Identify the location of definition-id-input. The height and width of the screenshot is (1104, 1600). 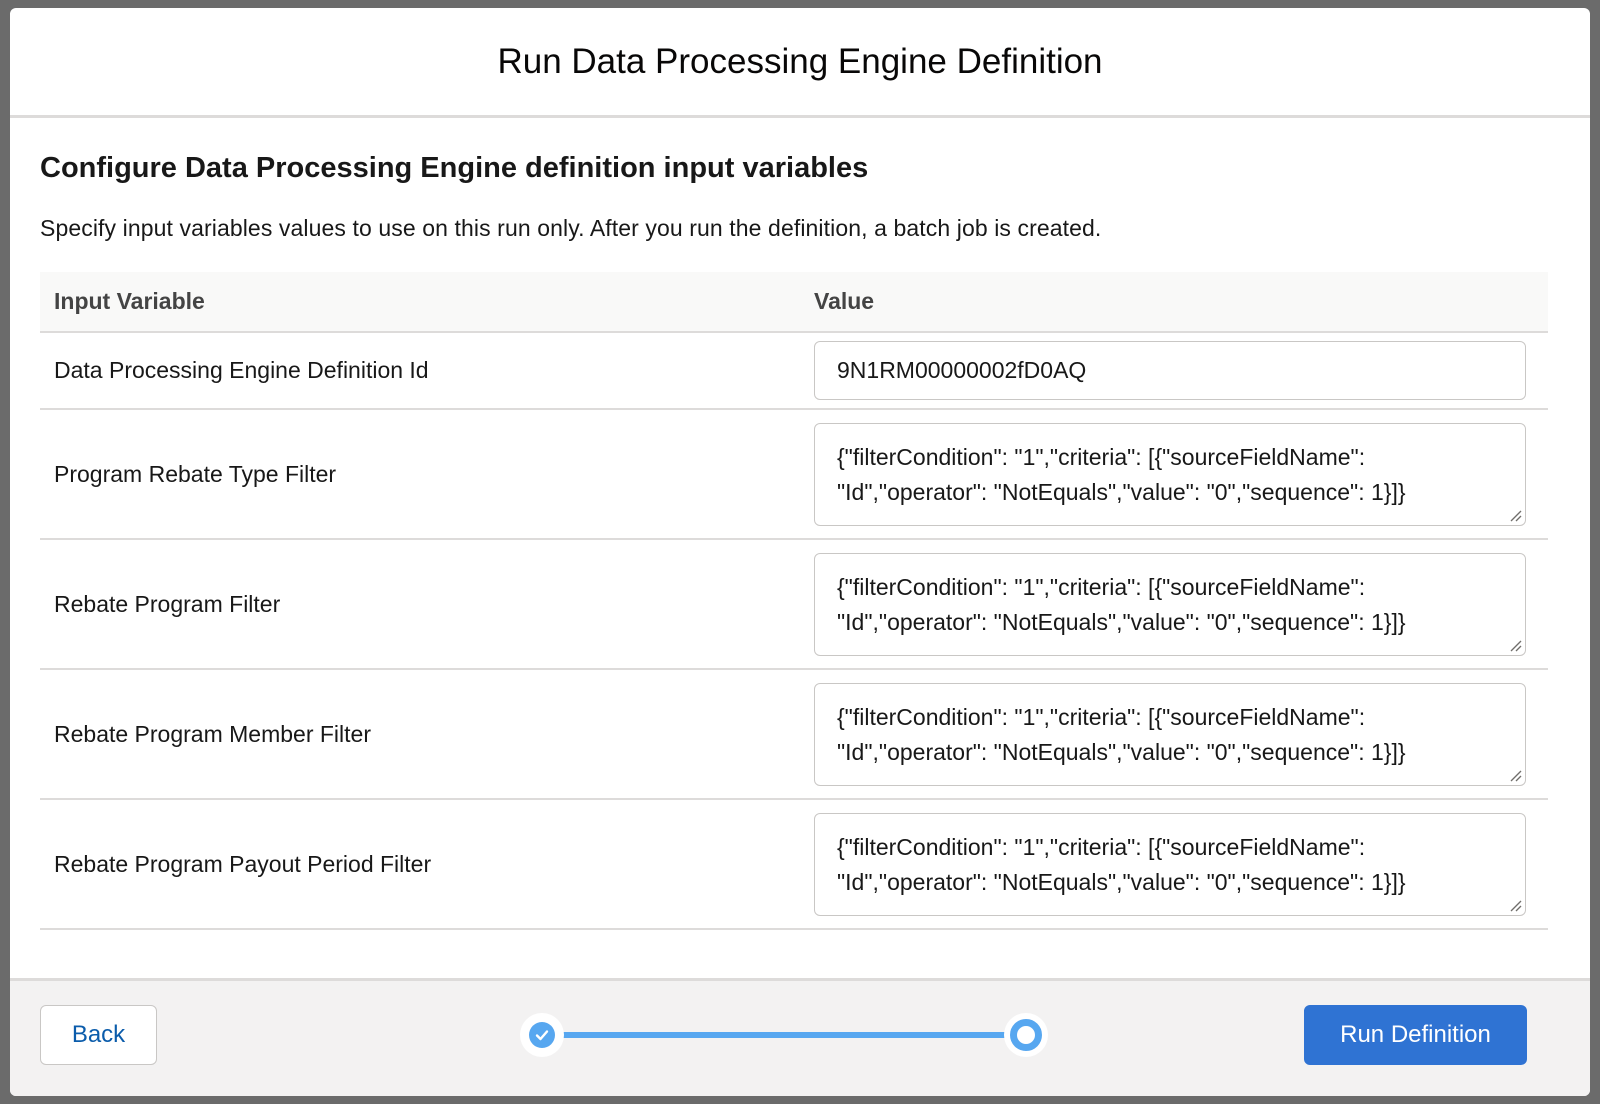
(1170, 370).